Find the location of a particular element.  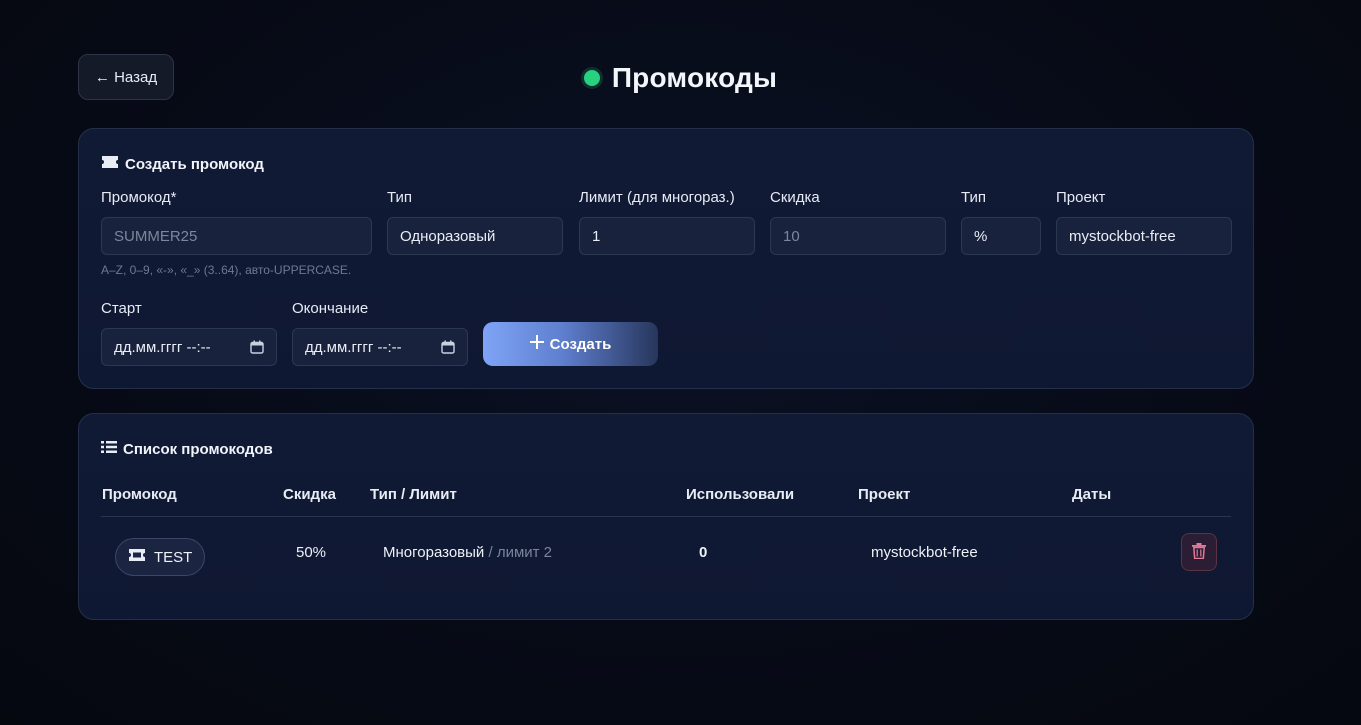

column-header: Тип / Лимит is located at coordinates (413, 494).